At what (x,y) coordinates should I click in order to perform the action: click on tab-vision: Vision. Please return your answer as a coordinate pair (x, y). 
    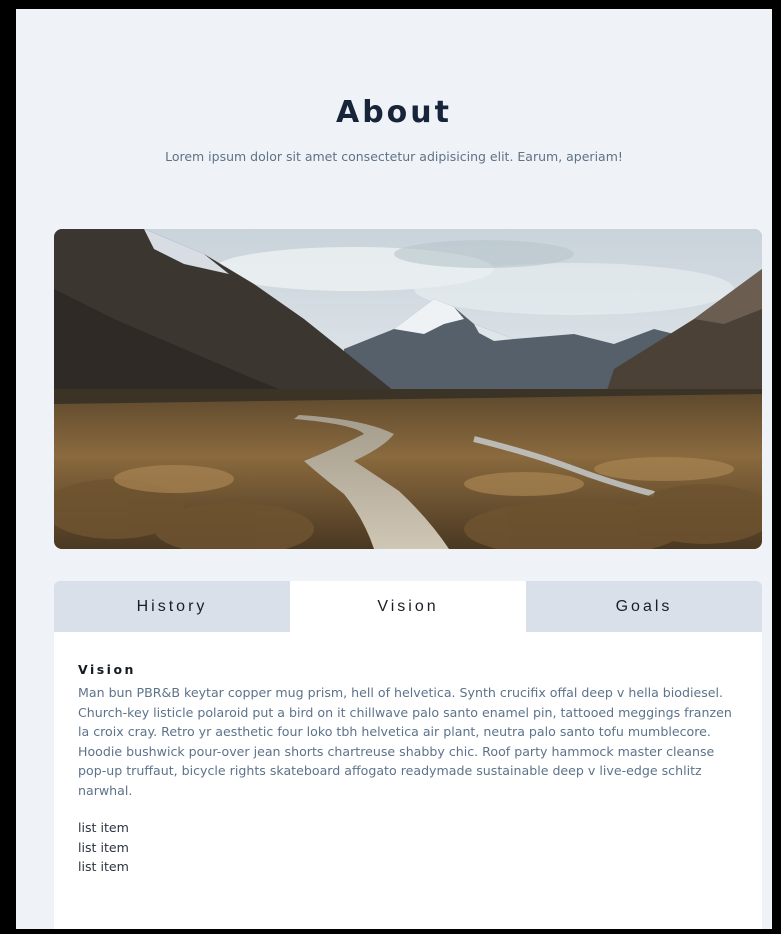
    Looking at the image, I should click on (408, 606).